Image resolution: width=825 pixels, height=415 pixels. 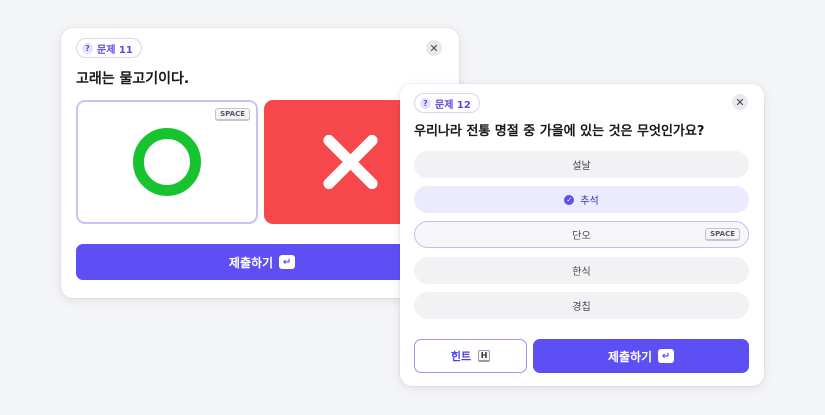 I want to click on choice-label: 단오, so click(x=581, y=236).